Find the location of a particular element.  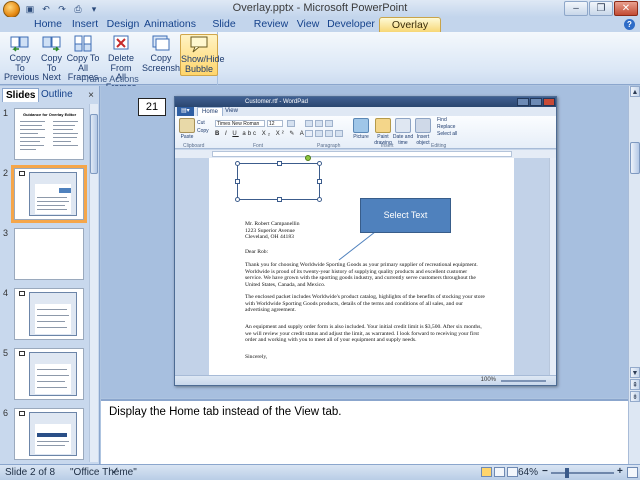

copy-to-all-frames-button: Copy To All Frames is located at coordinates (83, 58).